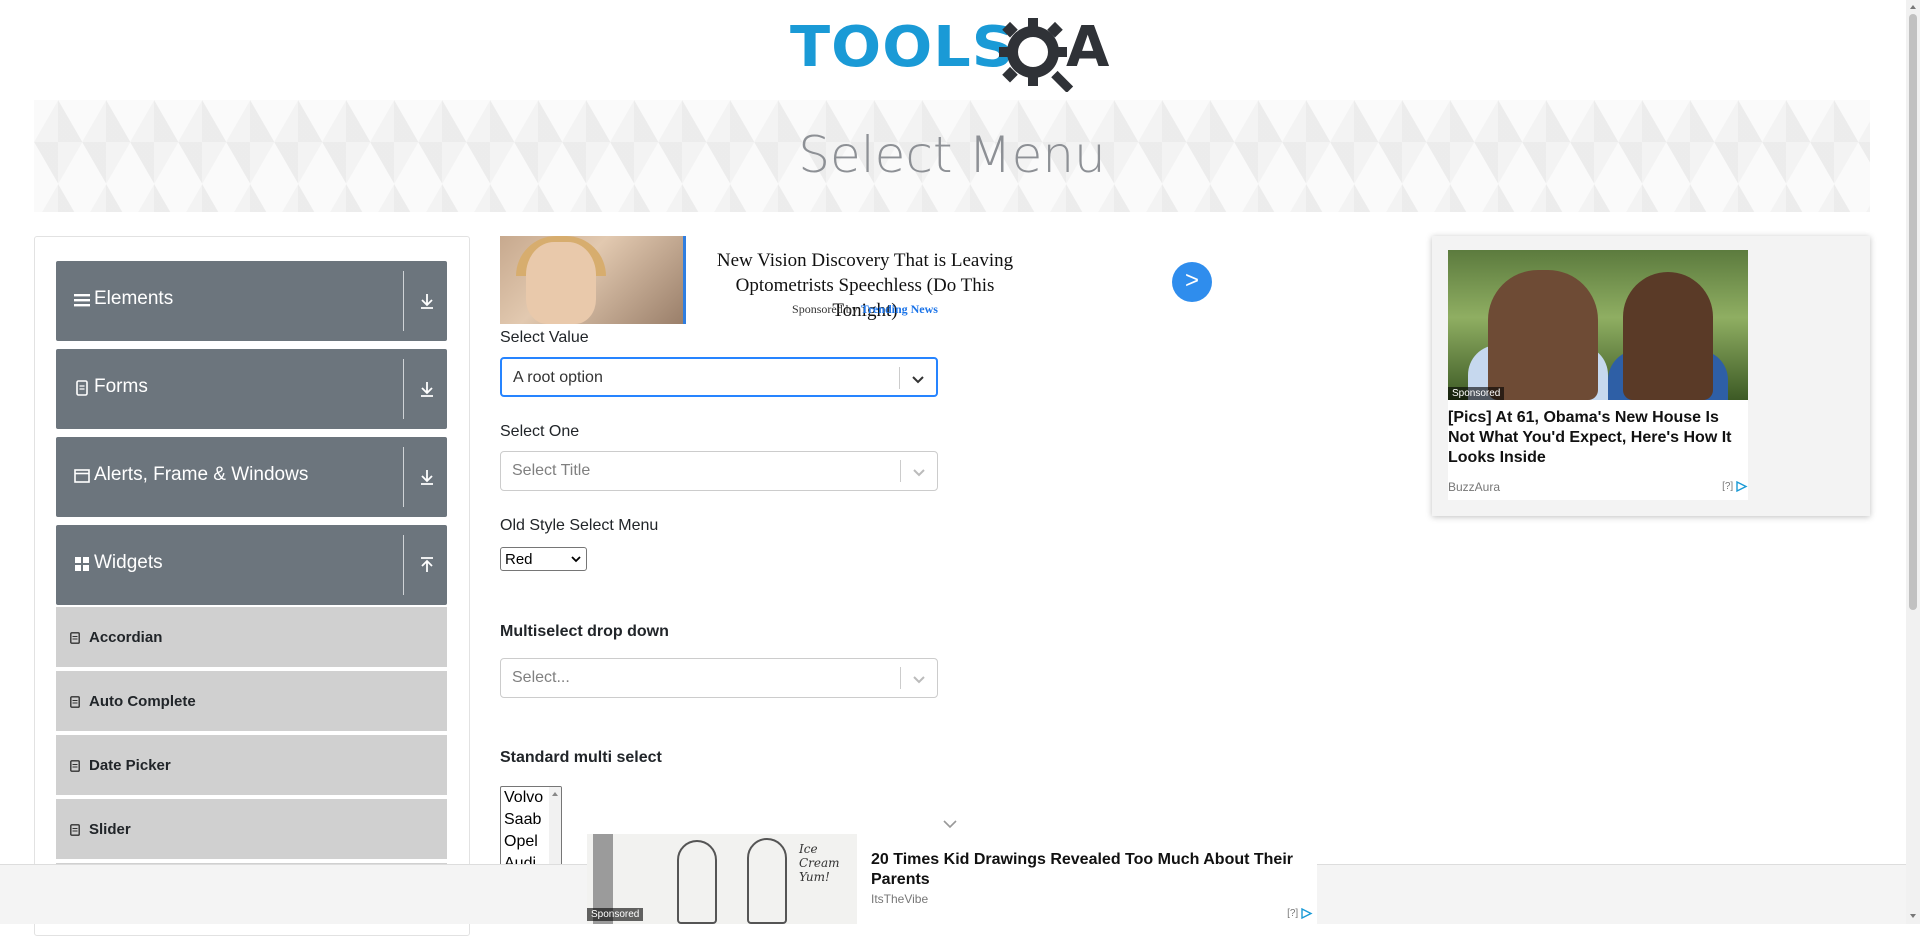  I want to click on ad-go-button: >, so click(1192, 282).